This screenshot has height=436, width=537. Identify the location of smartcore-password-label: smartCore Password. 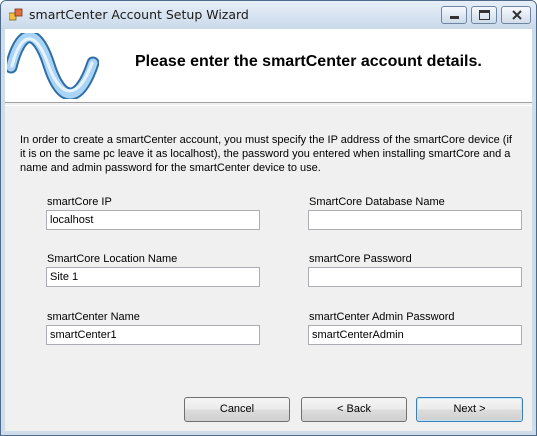
(360, 259).